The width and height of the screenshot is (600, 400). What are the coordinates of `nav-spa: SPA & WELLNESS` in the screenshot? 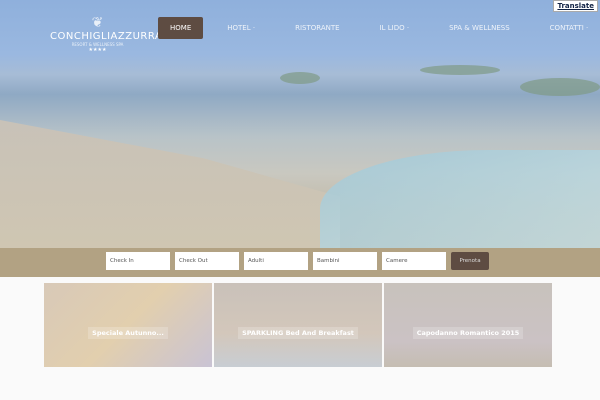 It's located at (479, 28).